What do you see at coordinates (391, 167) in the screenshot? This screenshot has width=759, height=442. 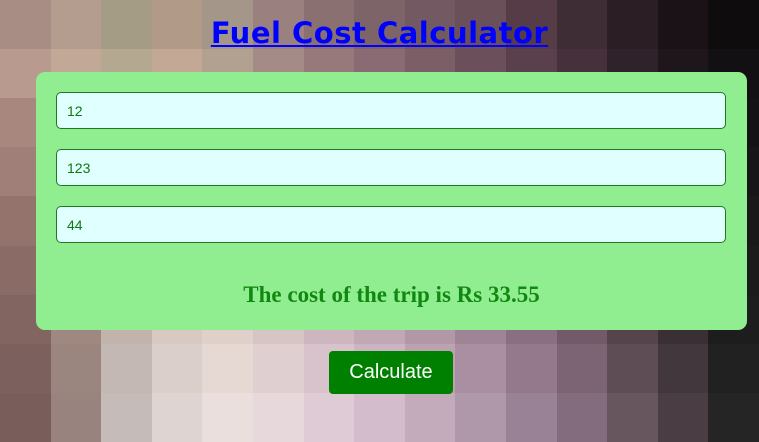 I see `fuel-price-input` at bounding box center [391, 167].